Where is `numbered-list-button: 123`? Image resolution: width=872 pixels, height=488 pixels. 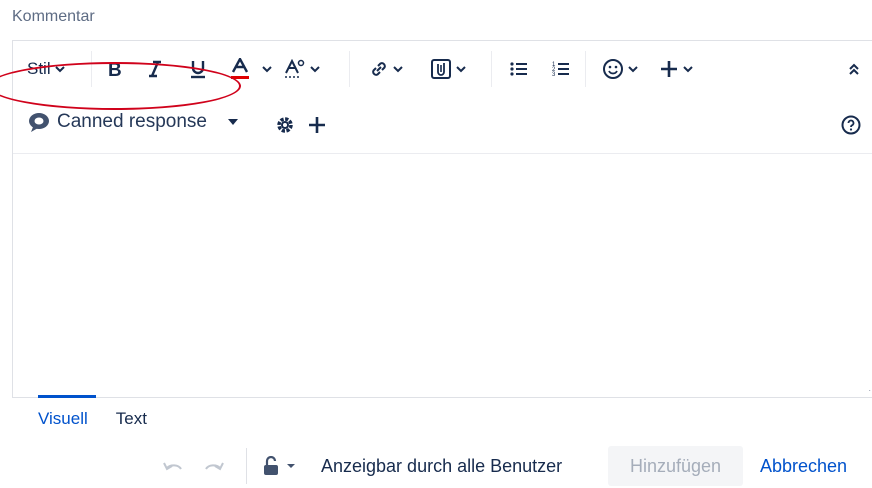 numbered-list-button: 123 is located at coordinates (561, 69).